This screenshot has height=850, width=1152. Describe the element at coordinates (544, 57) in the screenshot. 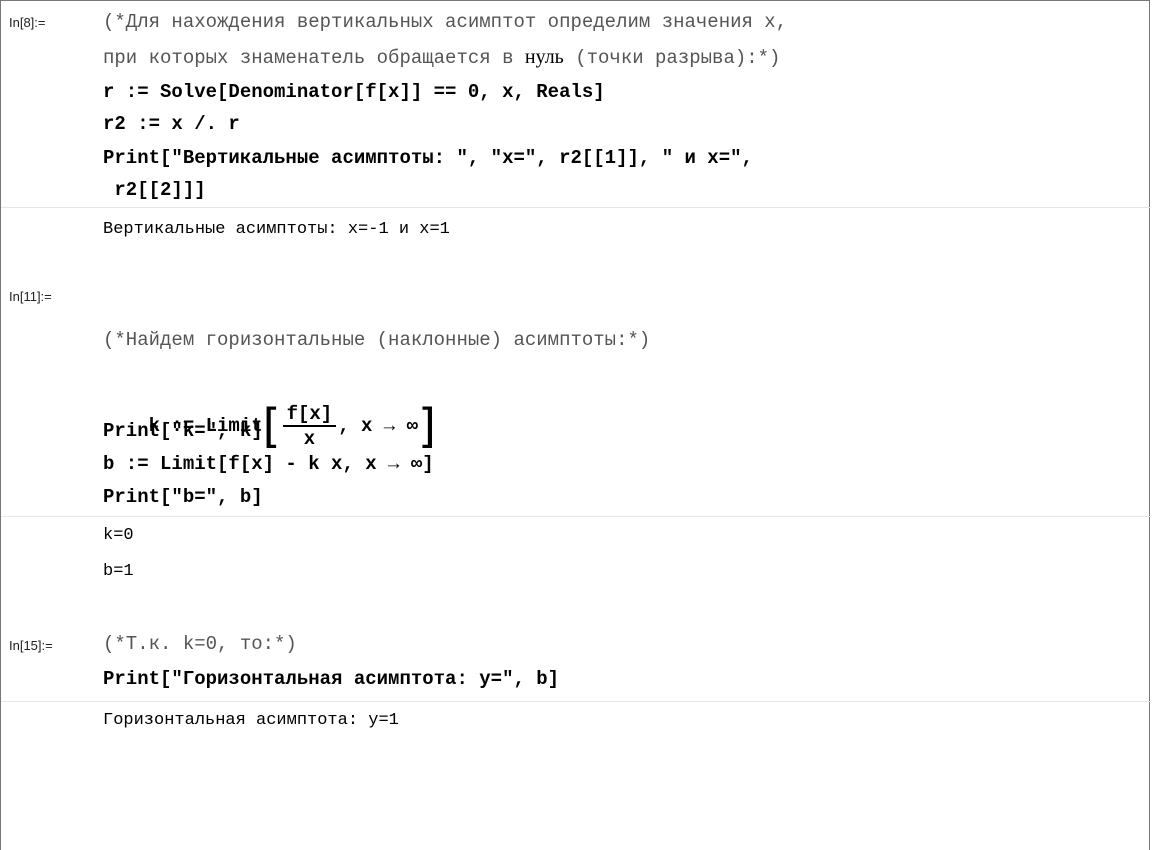

I see `comment-word-zero: нуль` at that location.